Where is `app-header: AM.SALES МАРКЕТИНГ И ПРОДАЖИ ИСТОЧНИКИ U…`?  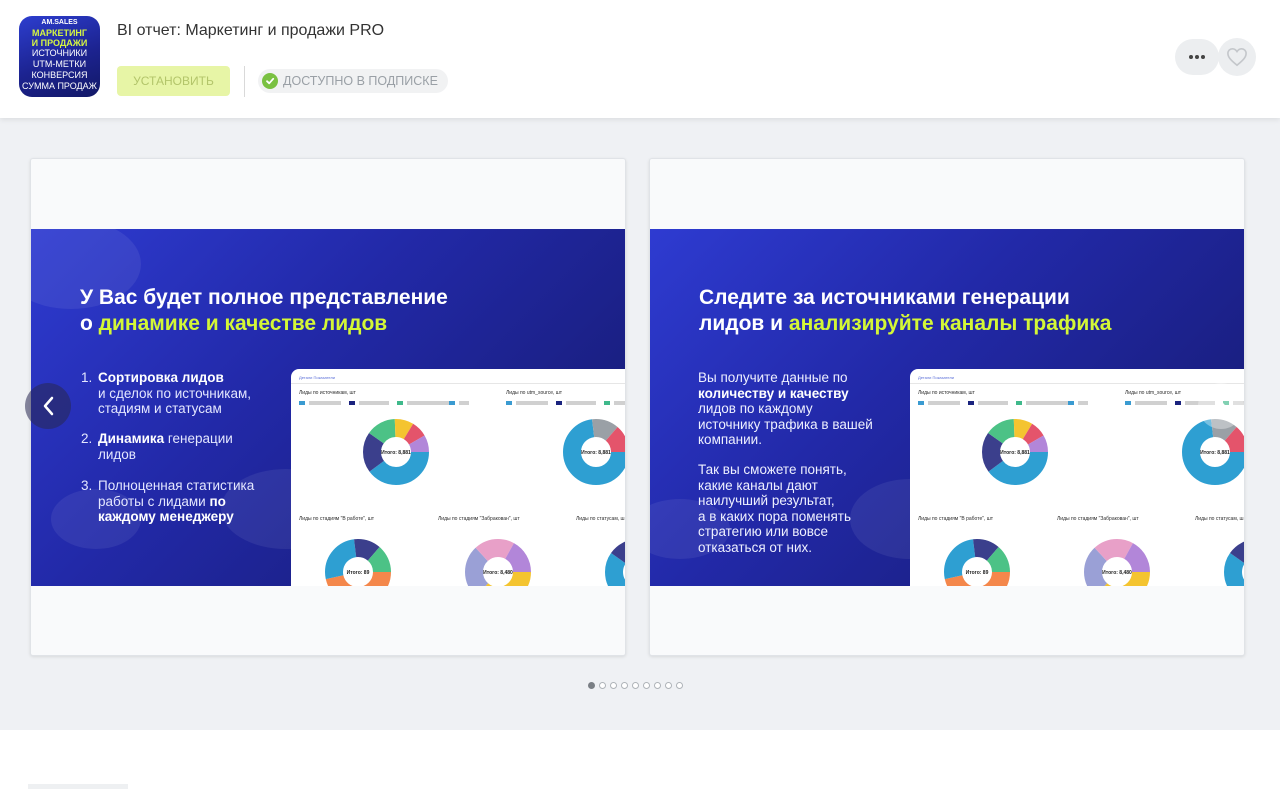
app-header: AM.SALES МАРКЕТИНГ И ПРОДАЖИ ИСТОЧНИКИ U… is located at coordinates (640, 59).